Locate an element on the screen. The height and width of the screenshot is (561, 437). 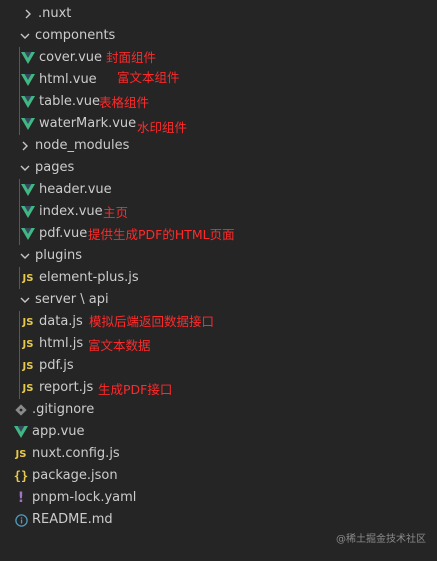
tree-item-label: README.md is located at coordinates (72, 519).